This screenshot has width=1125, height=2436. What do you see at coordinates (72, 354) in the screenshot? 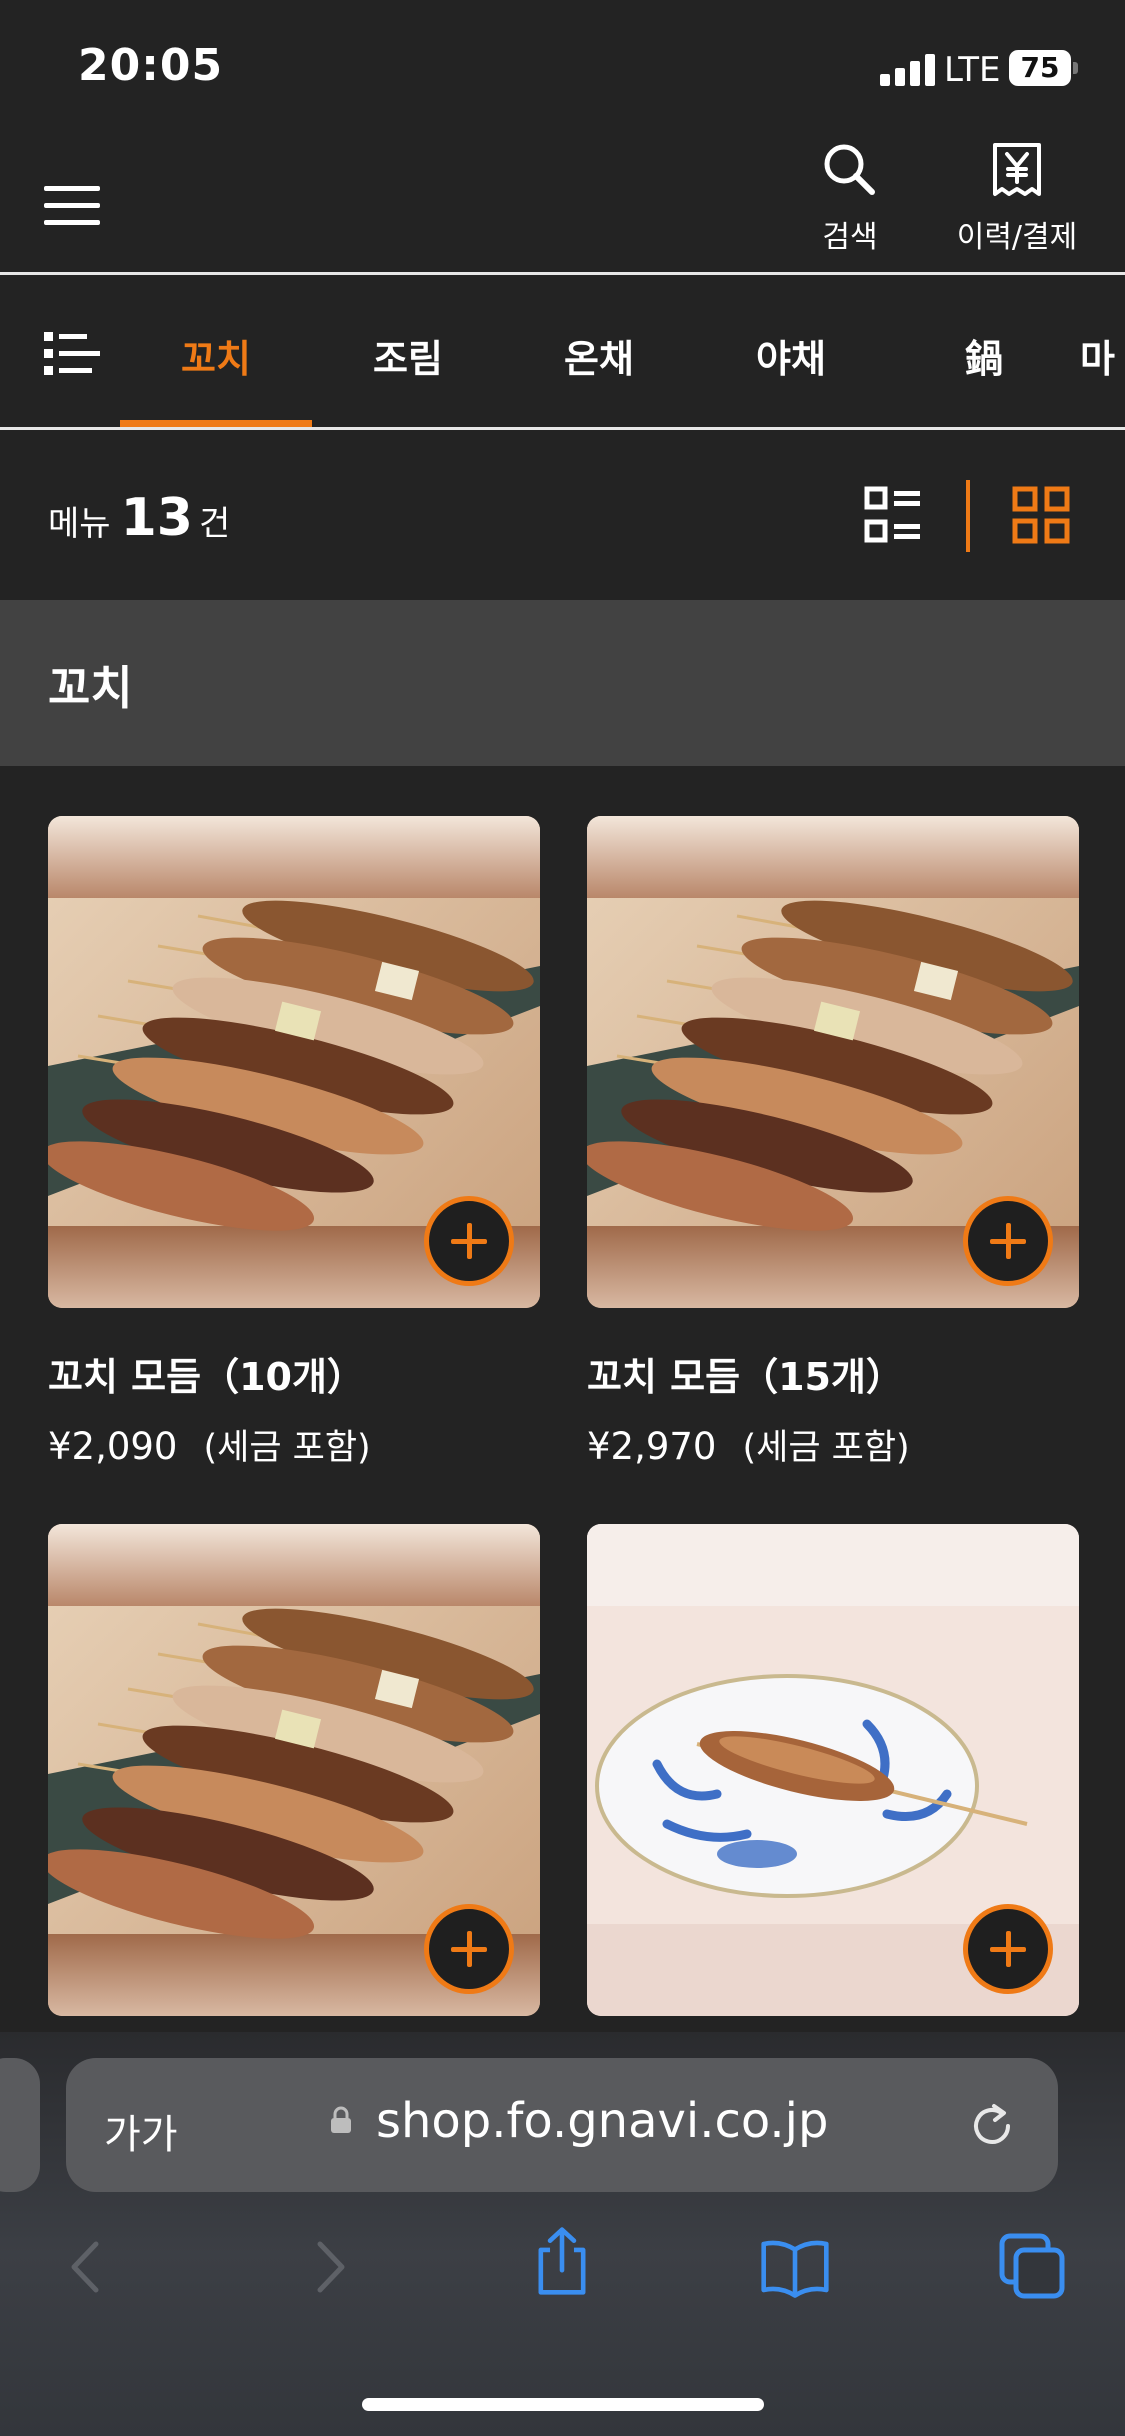
I see `category-list-icon` at bounding box center [72, 354].